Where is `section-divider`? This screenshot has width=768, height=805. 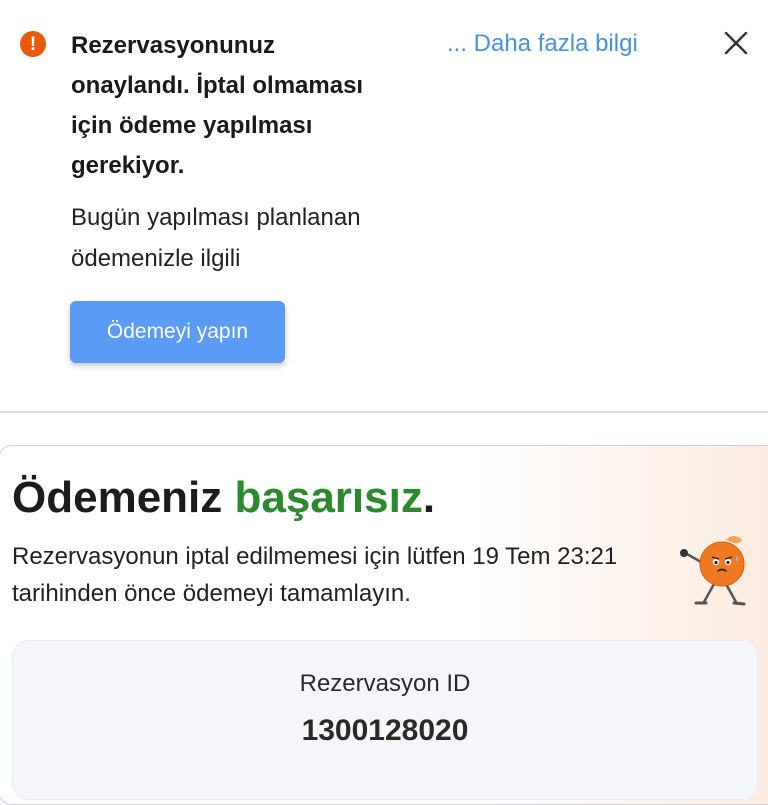 section-divider is located at coordinates (384, 412).